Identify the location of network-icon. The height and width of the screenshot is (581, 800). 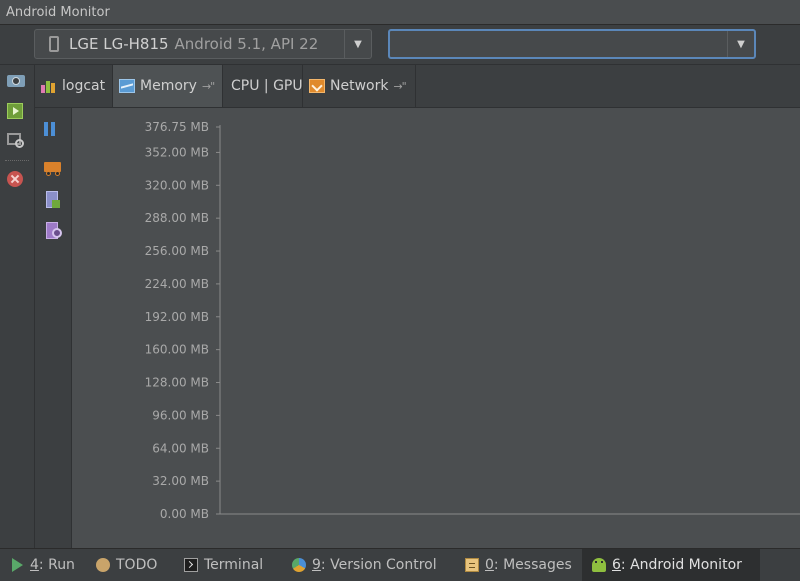
(317, 86).